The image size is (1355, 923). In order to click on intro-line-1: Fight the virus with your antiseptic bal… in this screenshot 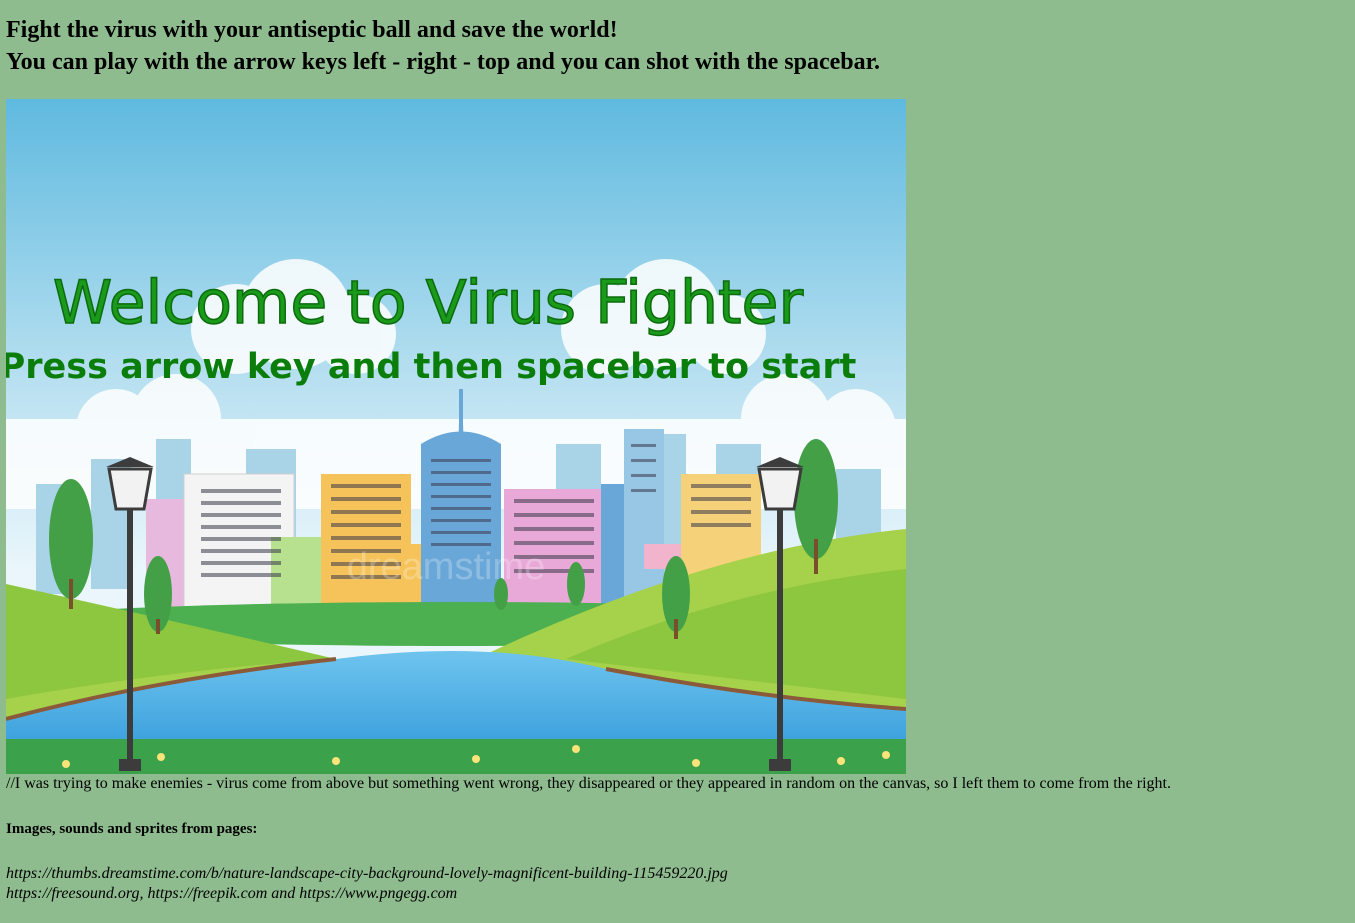, I will do `click(312, 30)`.